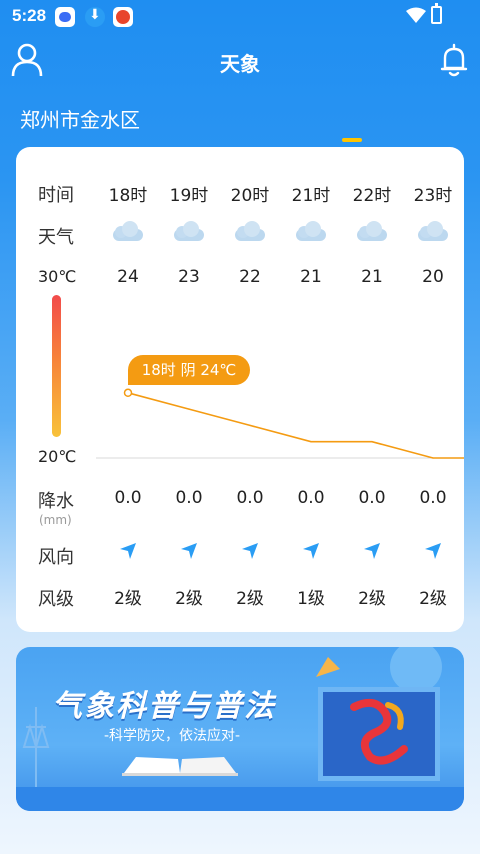 This screenshot has width=480, height=854. What do you see at coordinates (379, 731) in the screenshot?
I see `law-logo-icon` at bounding box center [379, 731].